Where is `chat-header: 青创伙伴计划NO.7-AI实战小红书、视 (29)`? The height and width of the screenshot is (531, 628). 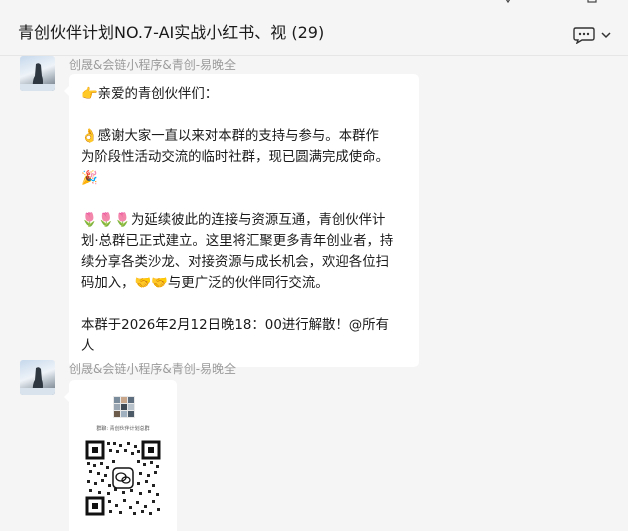
chat-header: 青创伙伴计划NO.7-AI实战小红书、视 (29) is located at coordinates (314, 28).